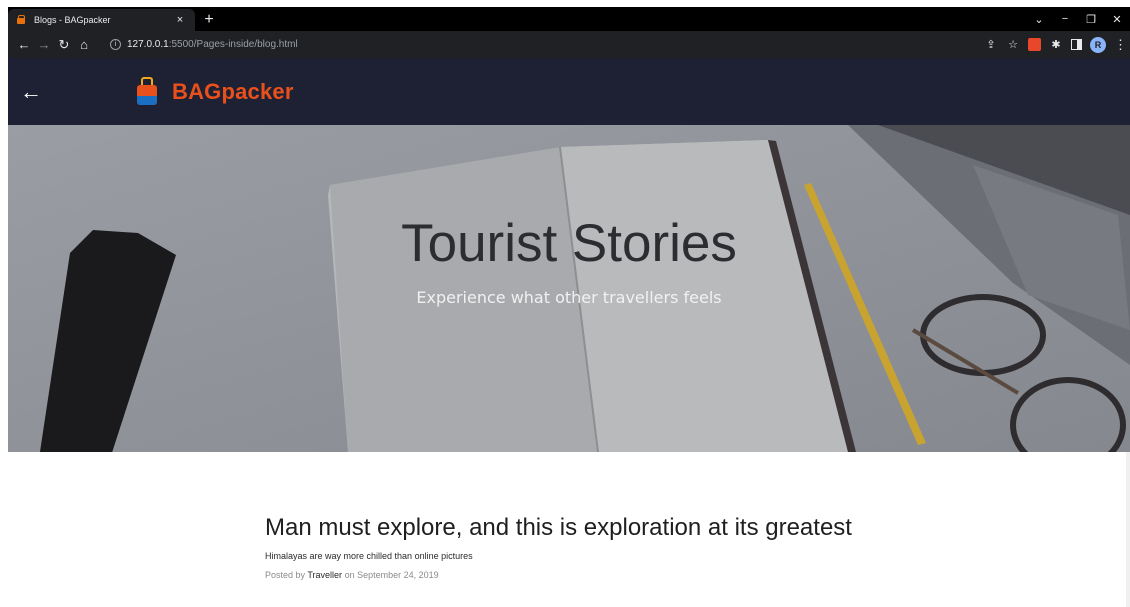  I want to click on tab-close-icon: ×, so click(180, 20).